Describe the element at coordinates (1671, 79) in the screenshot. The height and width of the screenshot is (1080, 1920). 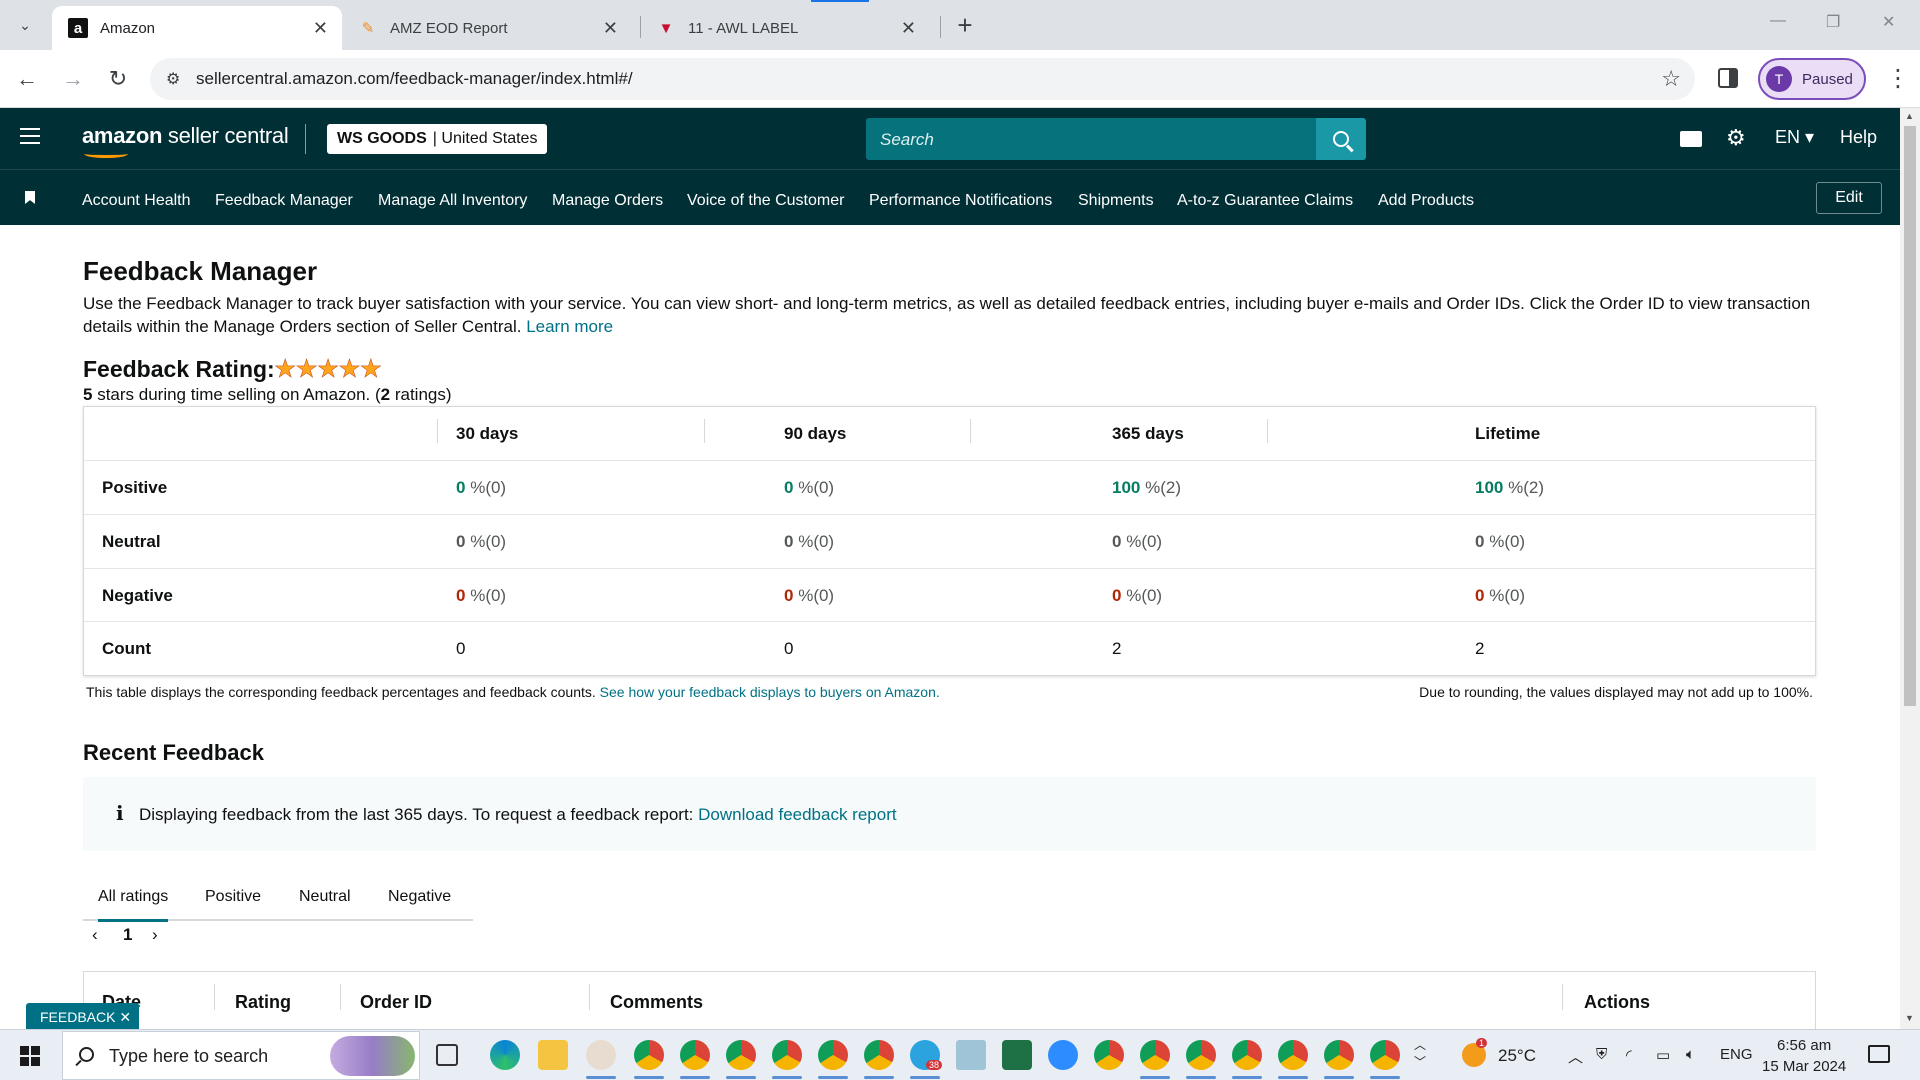
I see `bookmark-star-icon: ☆` at that location.